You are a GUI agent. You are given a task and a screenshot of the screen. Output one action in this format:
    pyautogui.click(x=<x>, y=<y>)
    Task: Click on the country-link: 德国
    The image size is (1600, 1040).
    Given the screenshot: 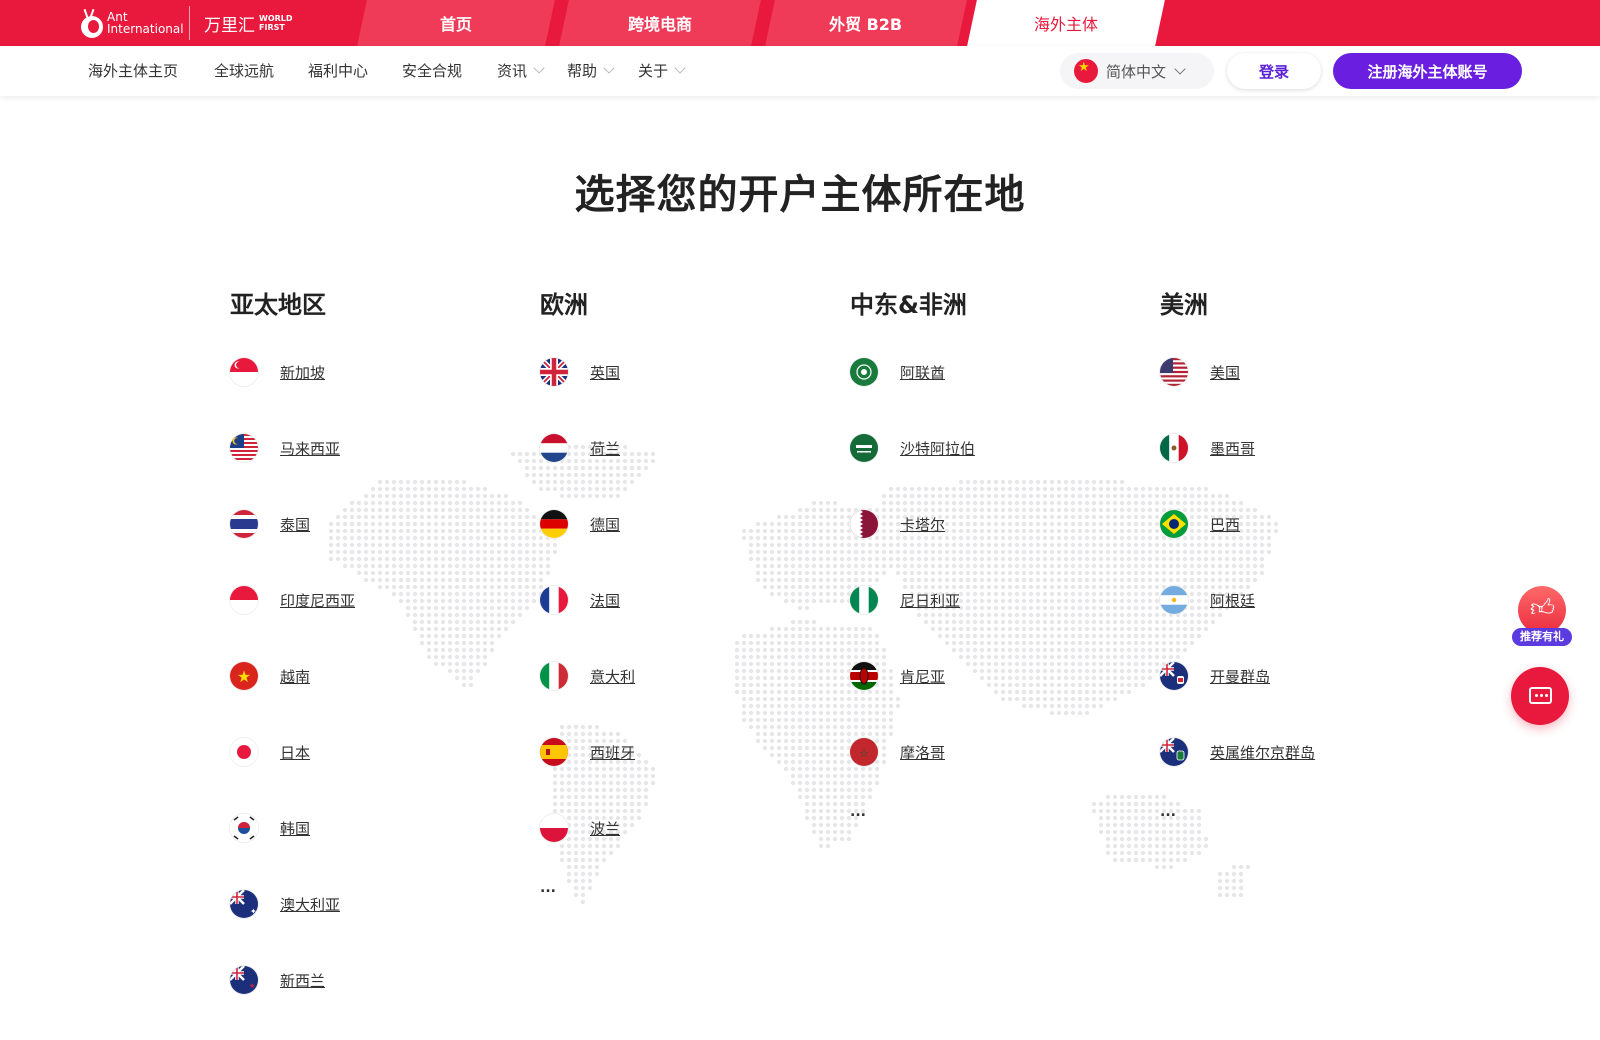 What is the action you would take?
    pyautogui.click(x=605, y=524)
    